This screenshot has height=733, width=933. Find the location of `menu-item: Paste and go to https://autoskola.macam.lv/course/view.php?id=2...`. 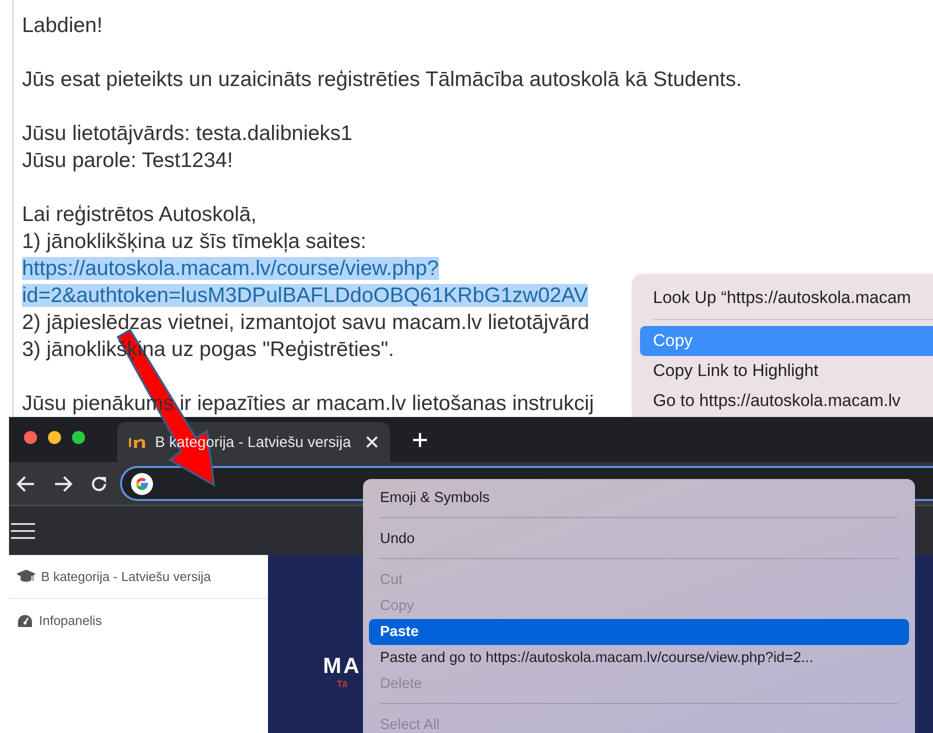

menu-item: Paste and go to https://autoskola.macam.lv/course/view.php?id=2... is located at coordinates (639, 658).